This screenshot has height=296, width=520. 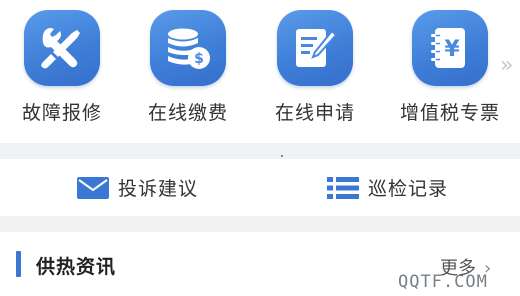 I want to click on apply-label: 在线申请, so click(x=314, y=113).